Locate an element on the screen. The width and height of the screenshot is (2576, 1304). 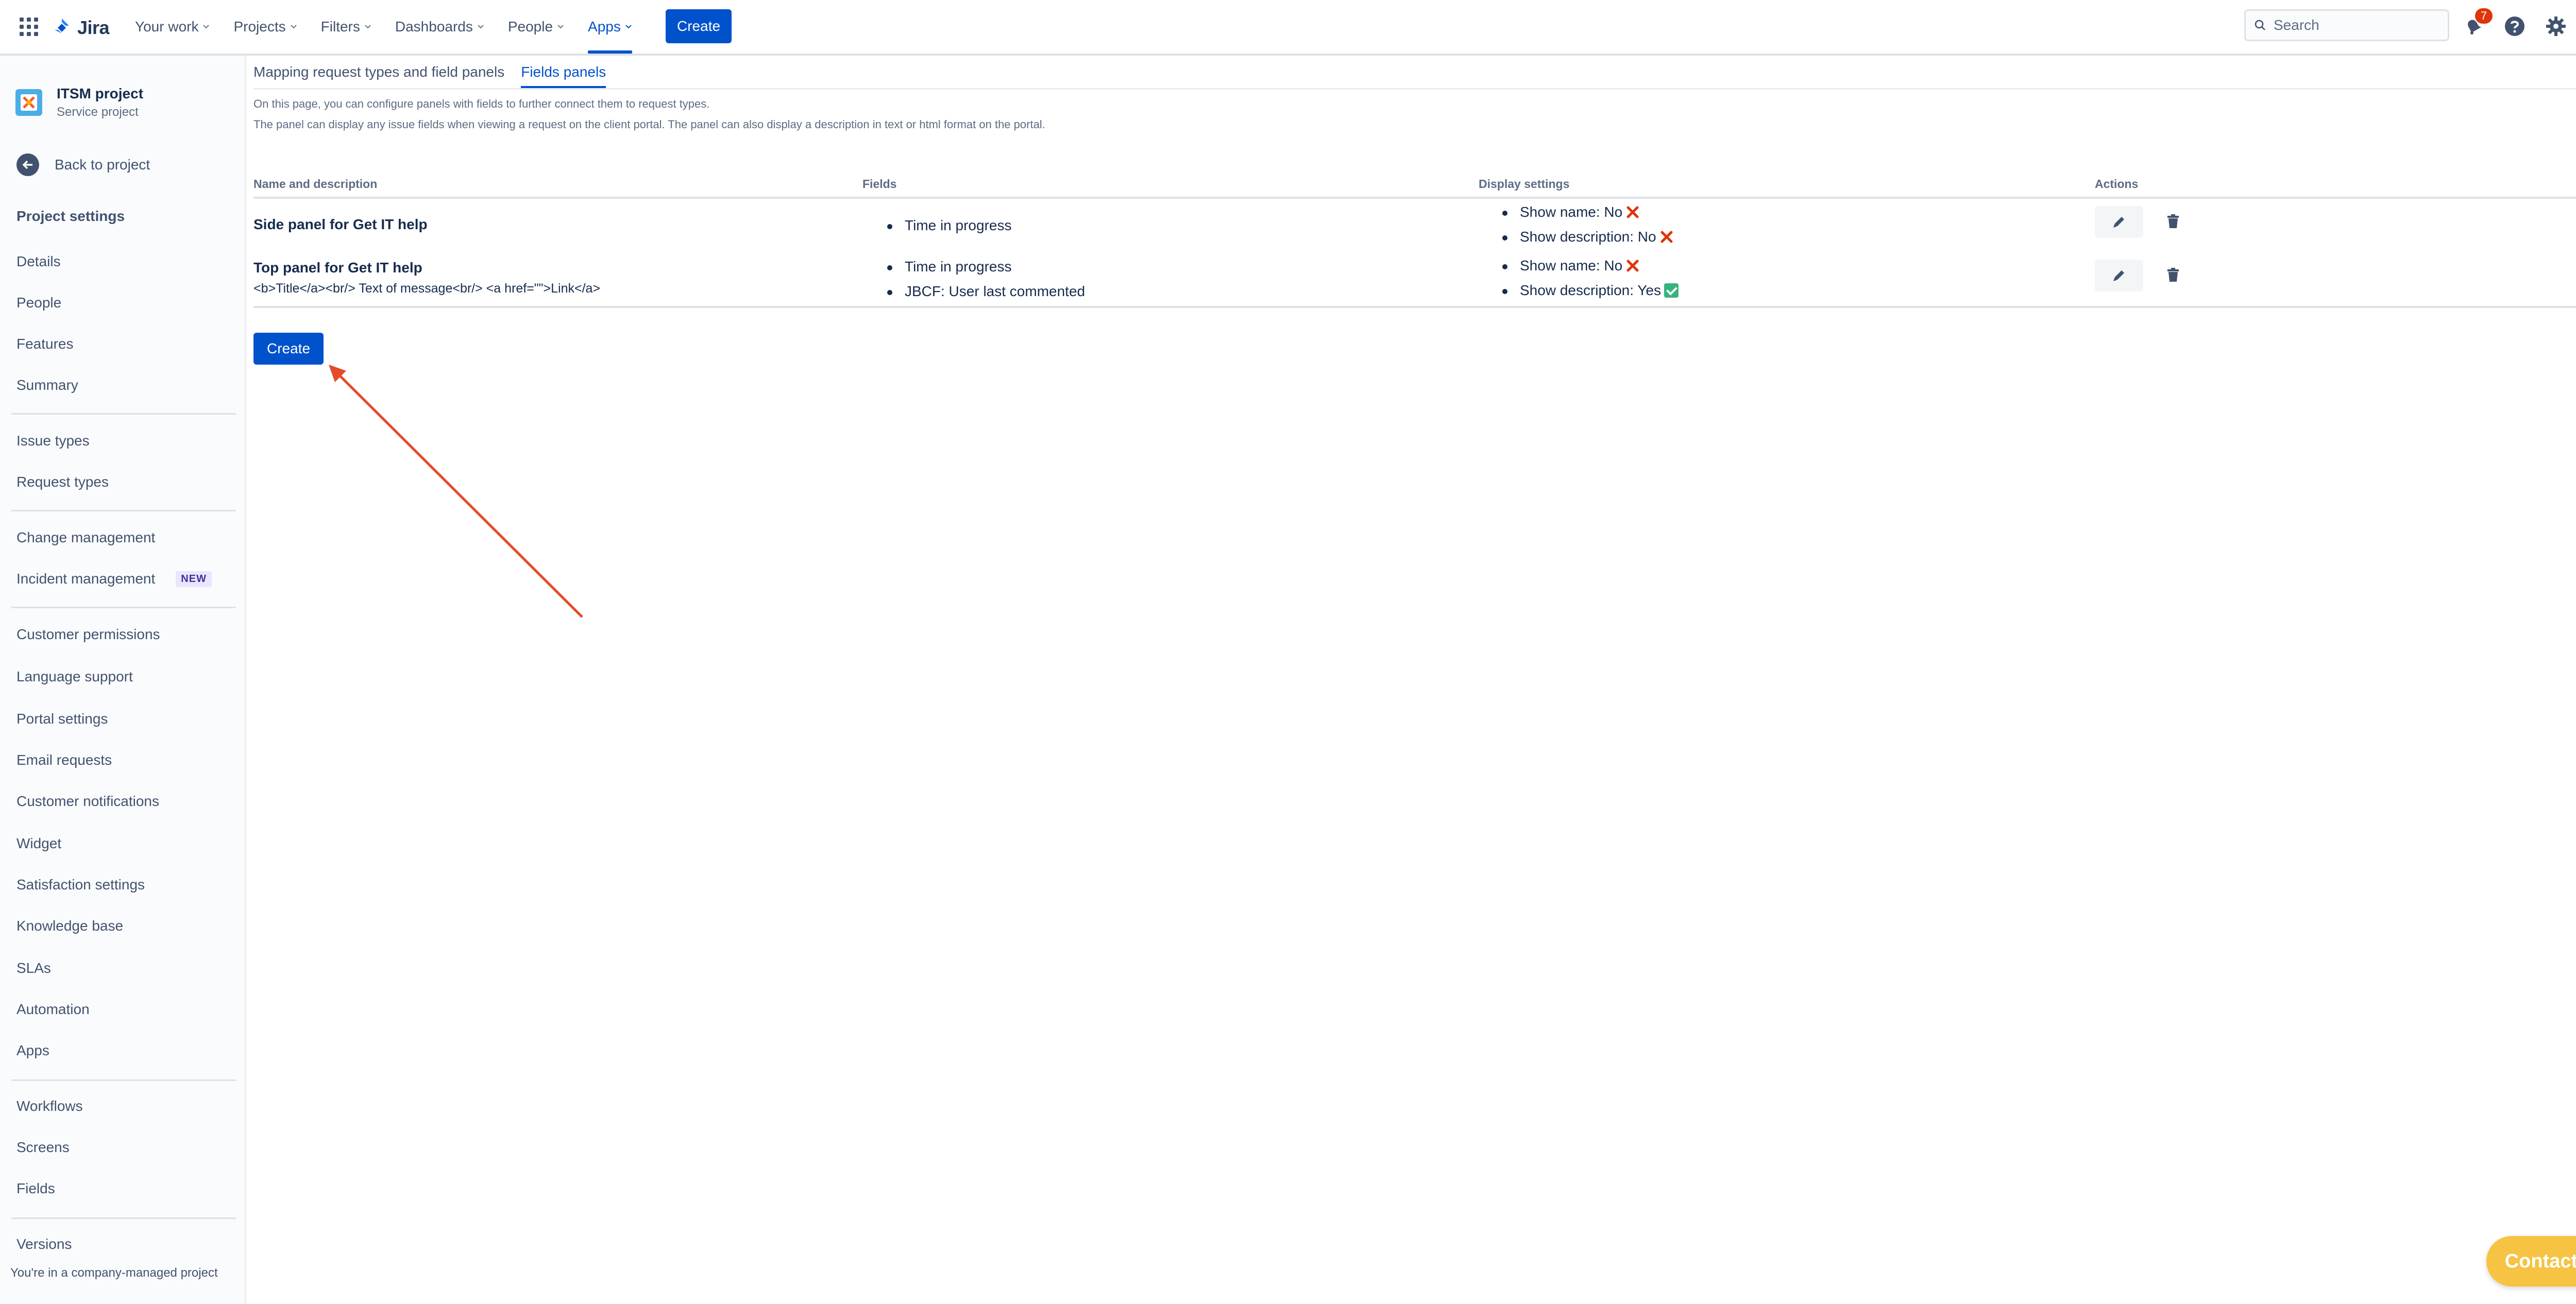
sidebar-item-details: Details is located at coordinates (38, 261).